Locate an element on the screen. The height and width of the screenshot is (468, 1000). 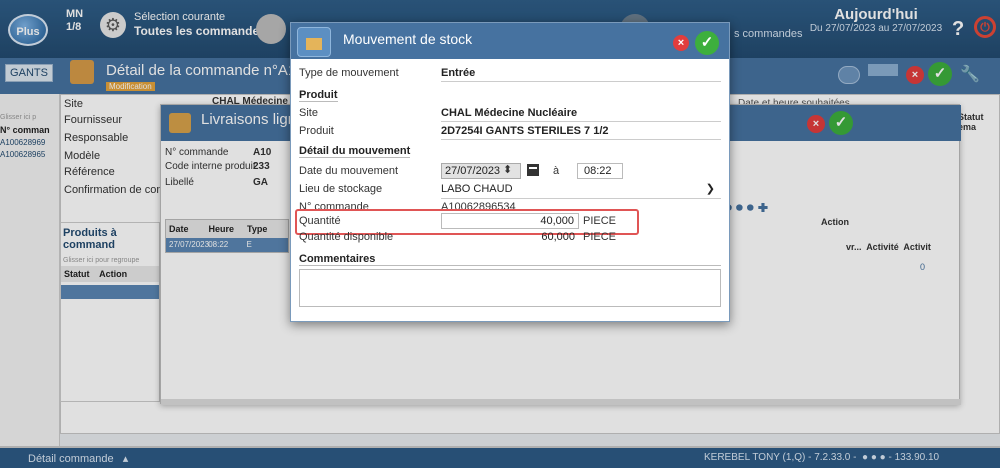
product-label: Produit is located at coordinates (316, 131).